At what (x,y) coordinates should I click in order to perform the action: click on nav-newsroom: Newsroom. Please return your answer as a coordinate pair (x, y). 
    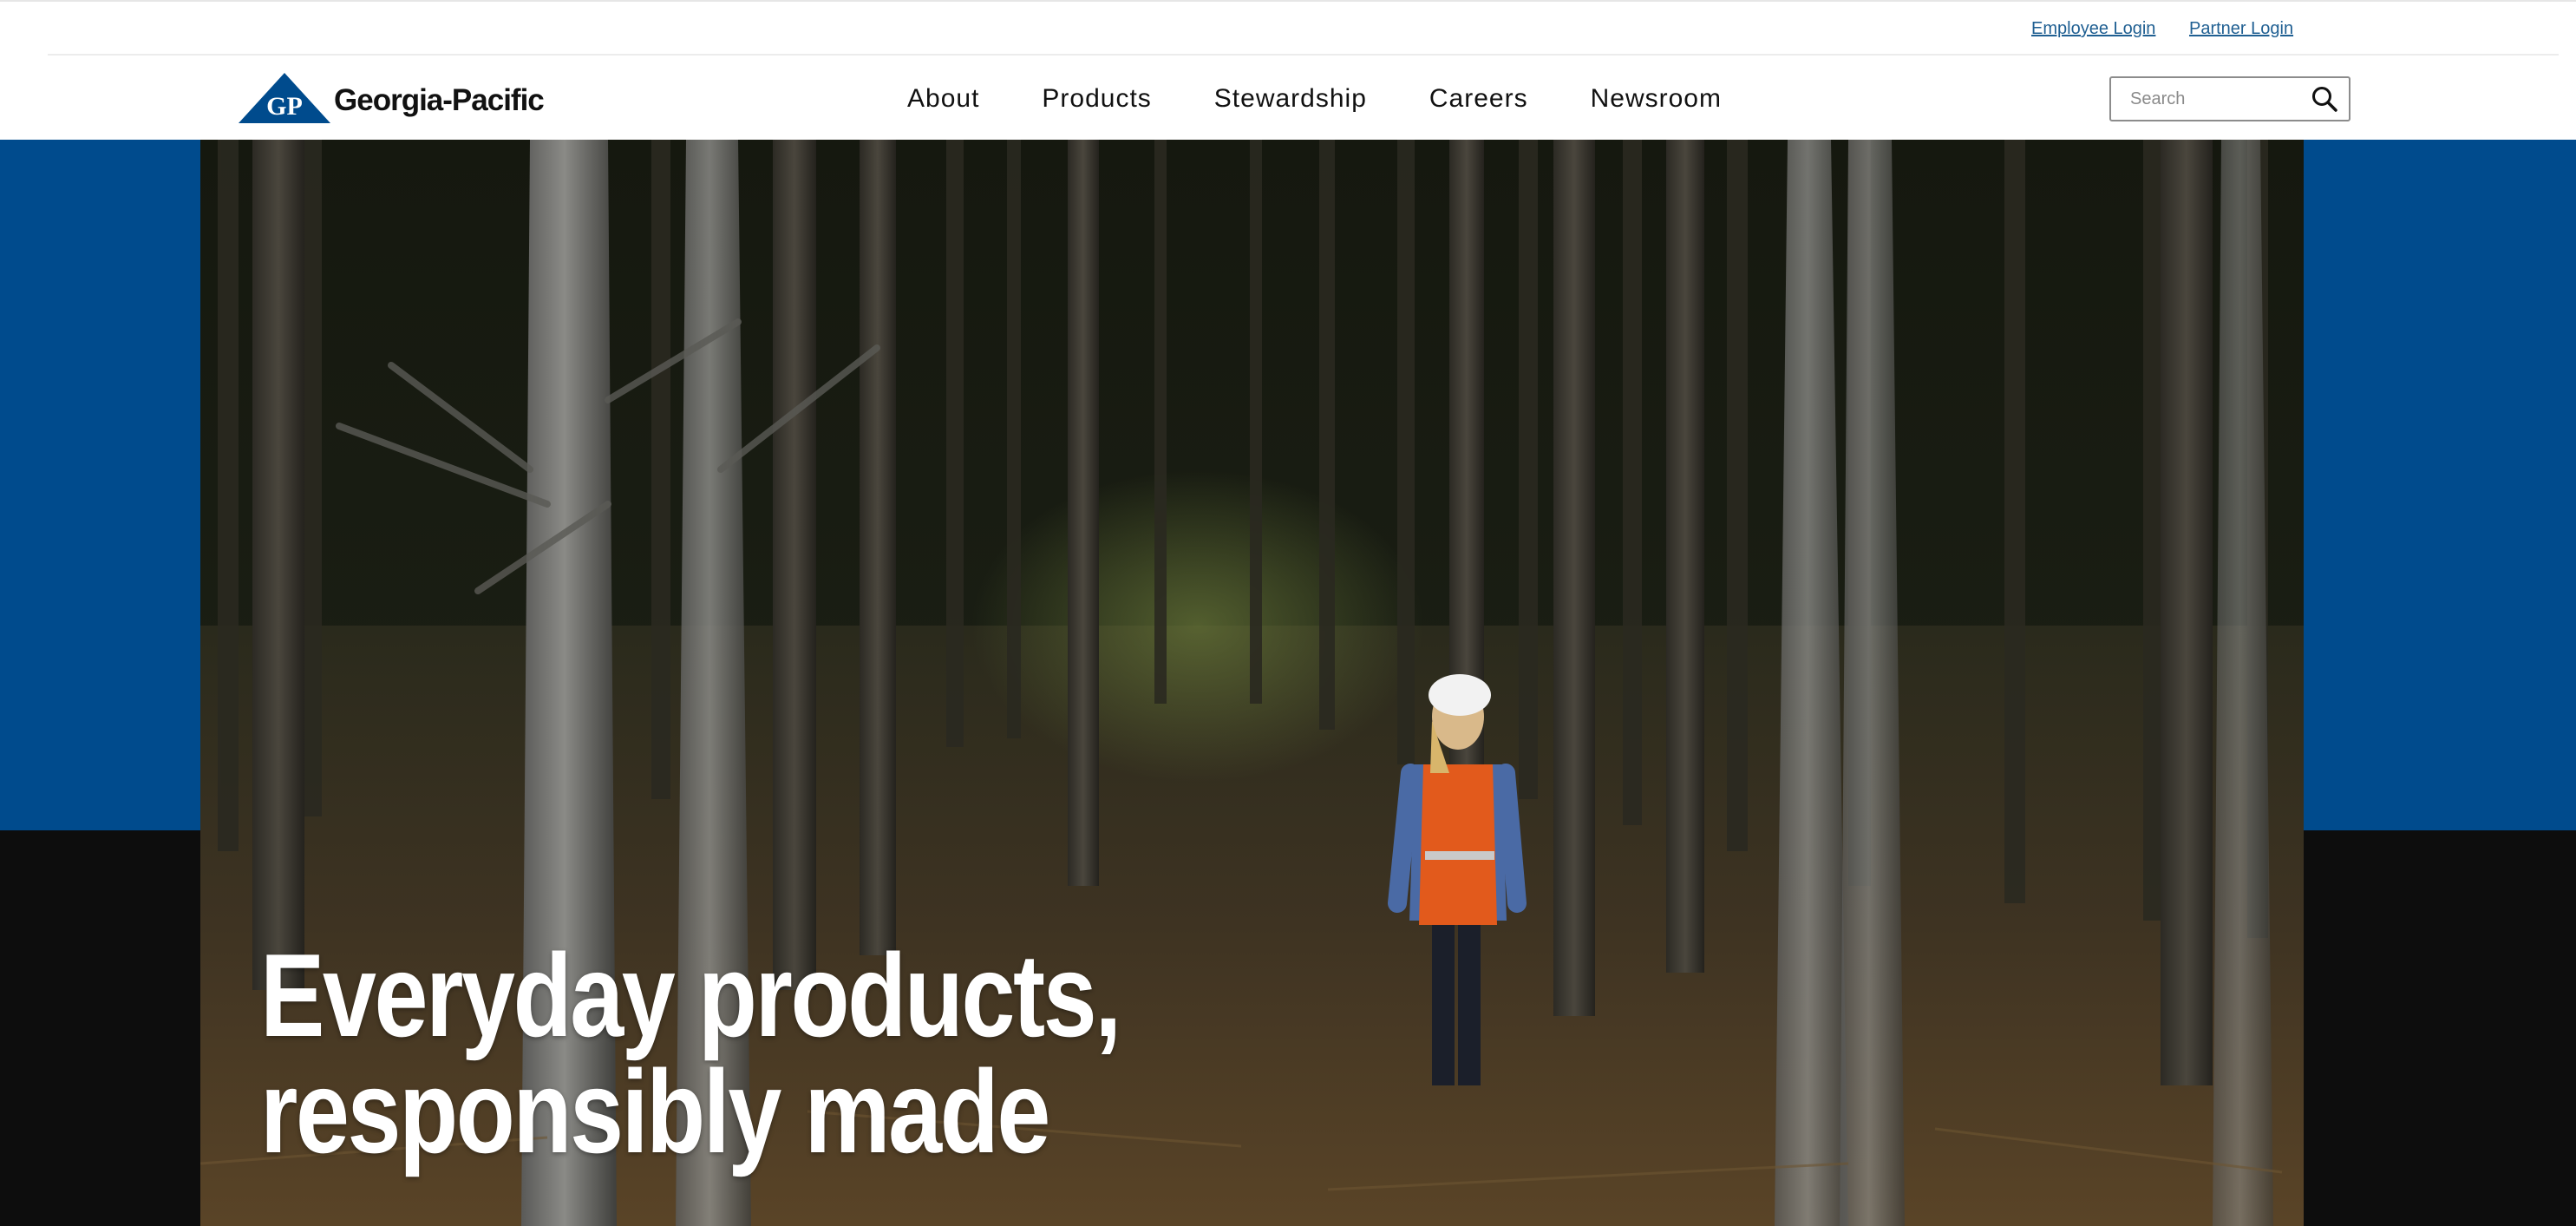
    Looking at the image, I should click on (1656, 99).